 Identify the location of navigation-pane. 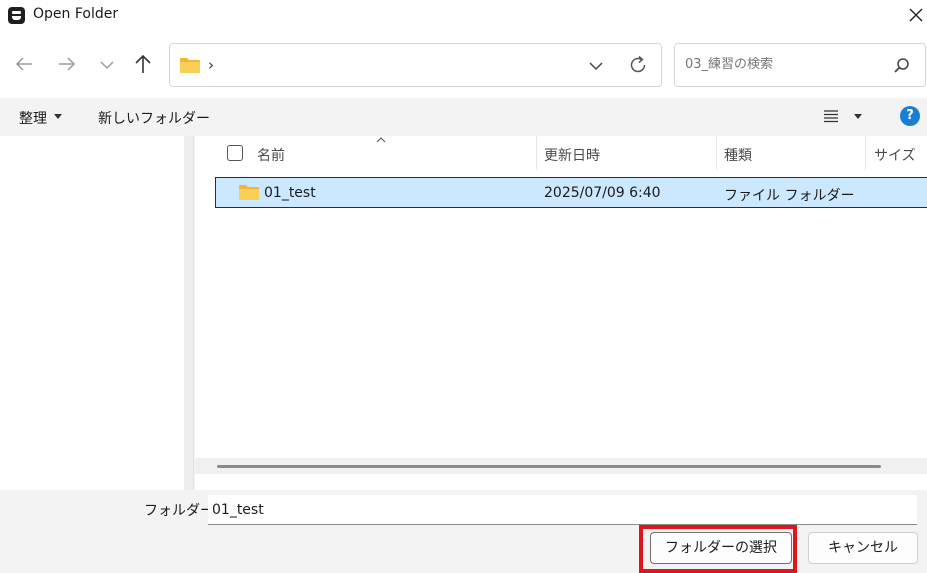
(92, 313).